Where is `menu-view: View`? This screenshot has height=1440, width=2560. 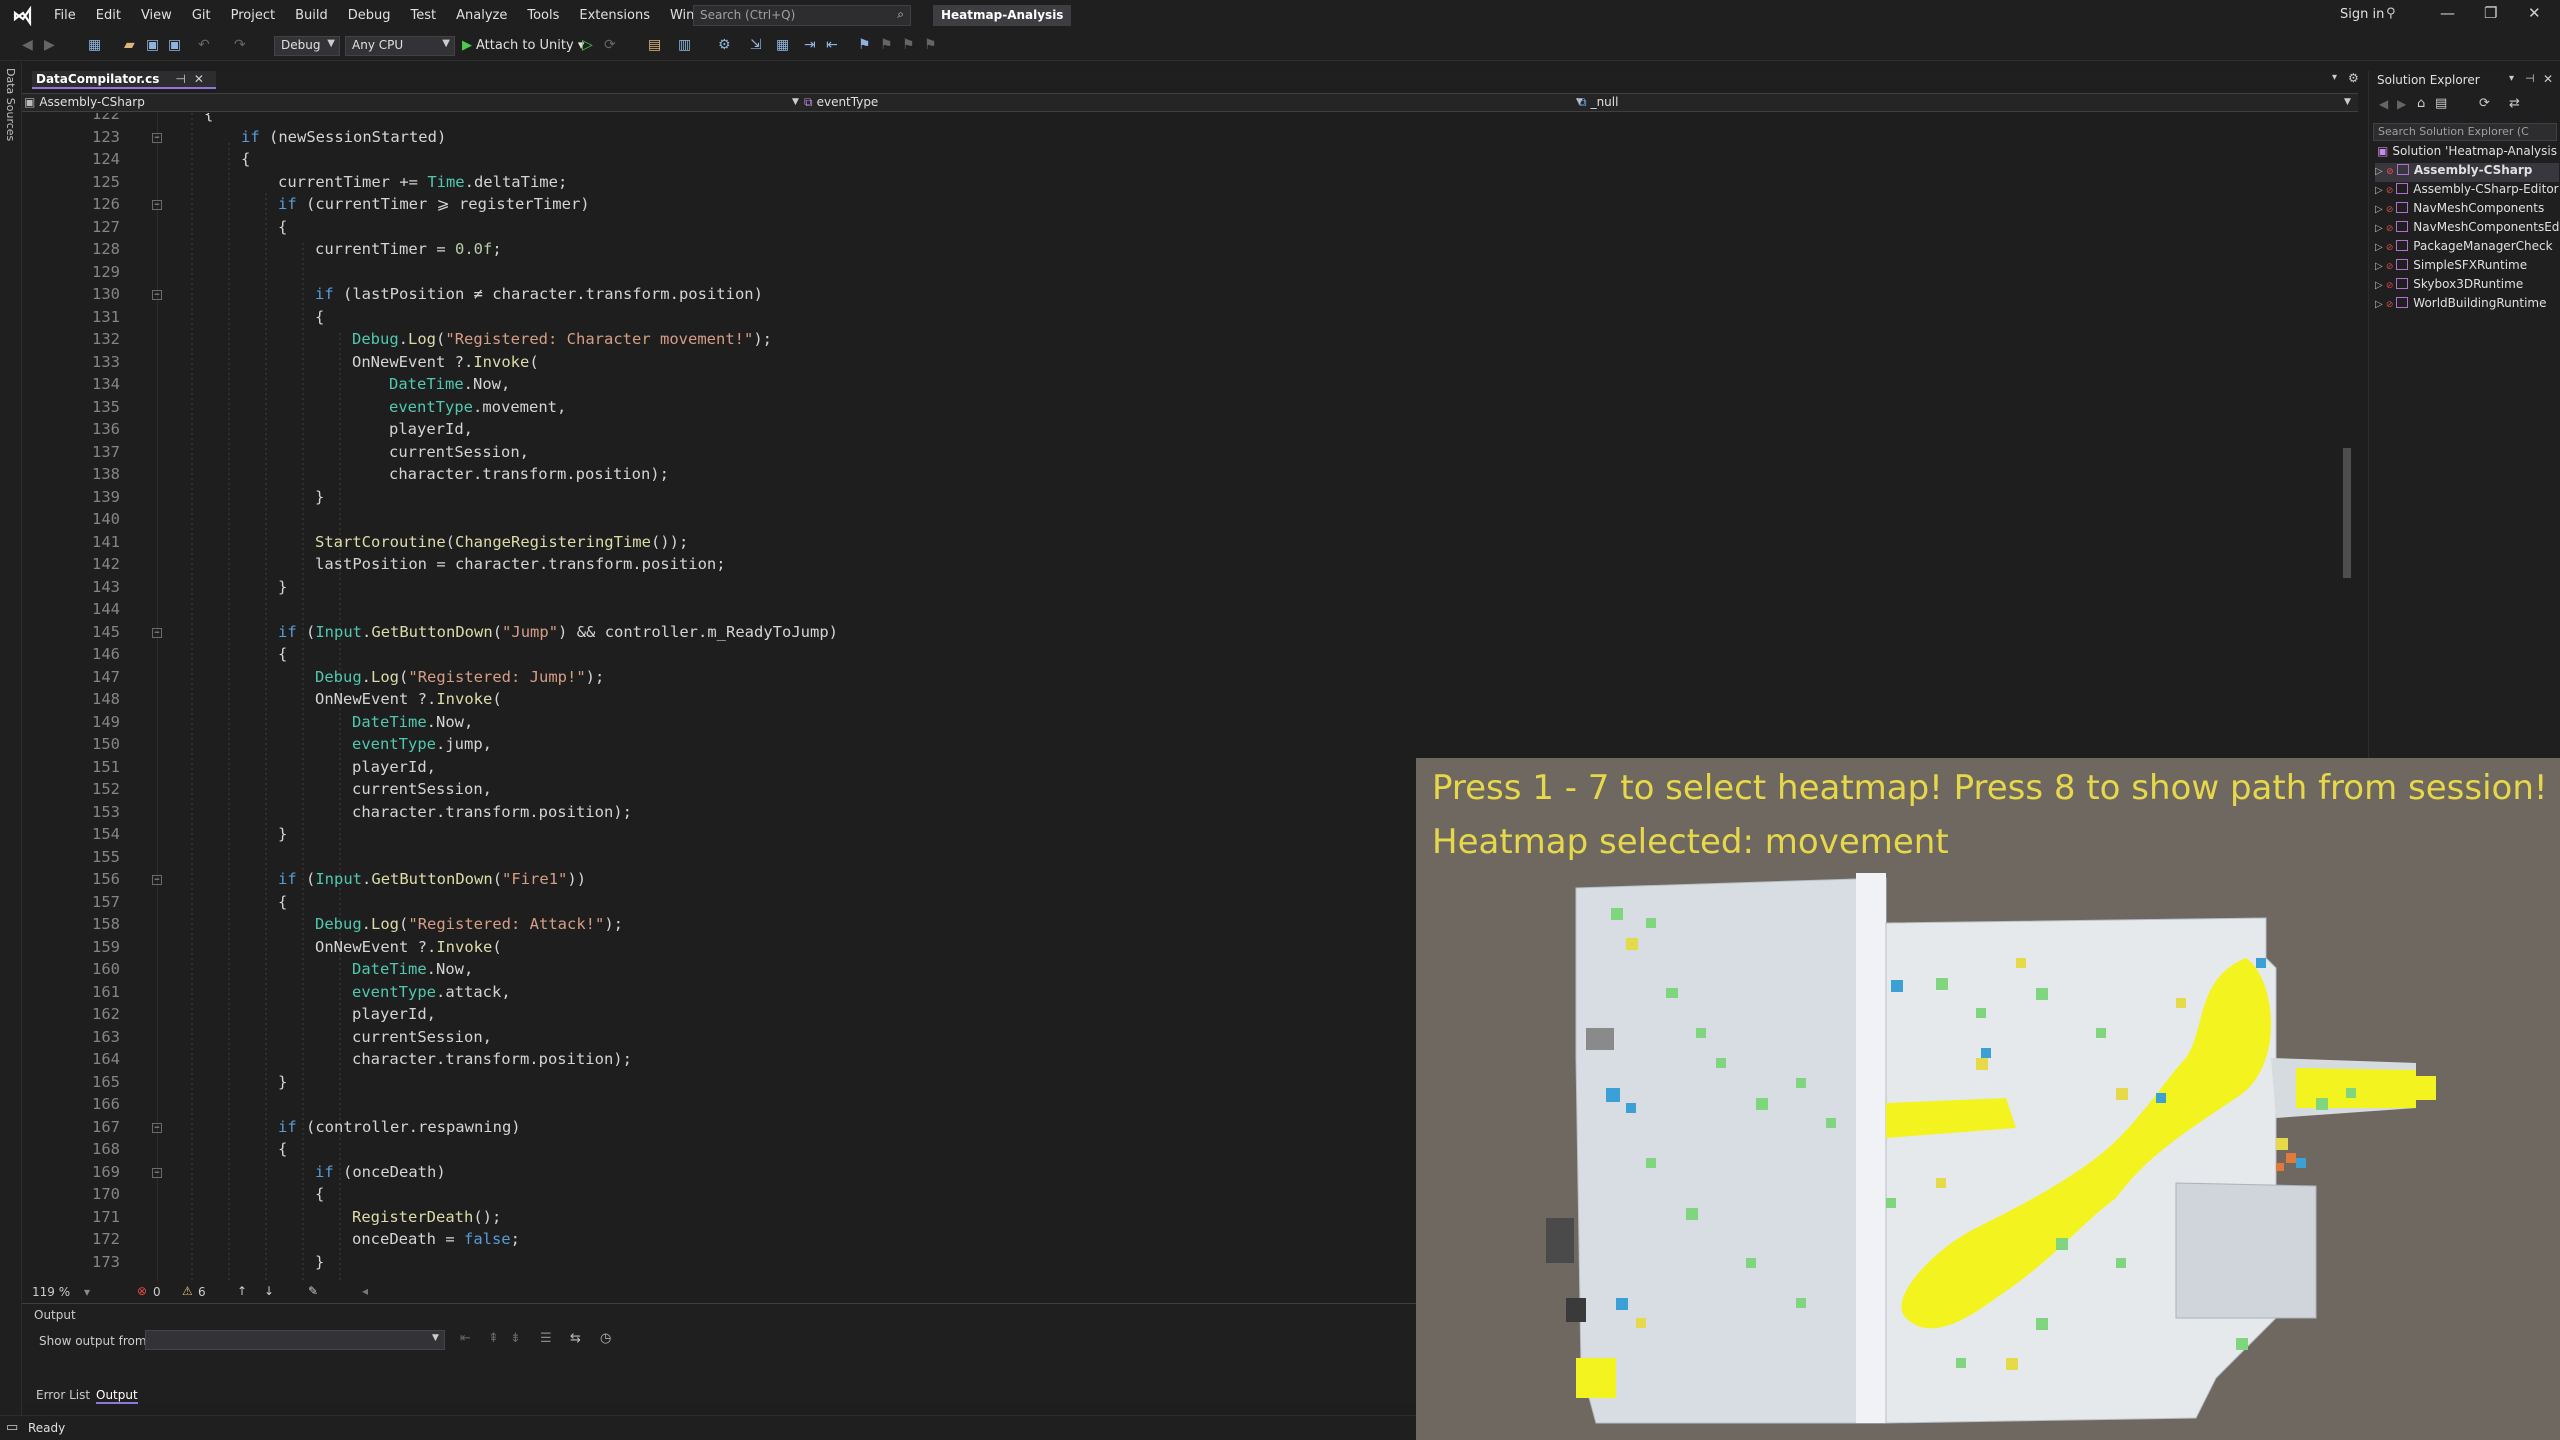 menu-view: View is located at coordinates (156, 15).